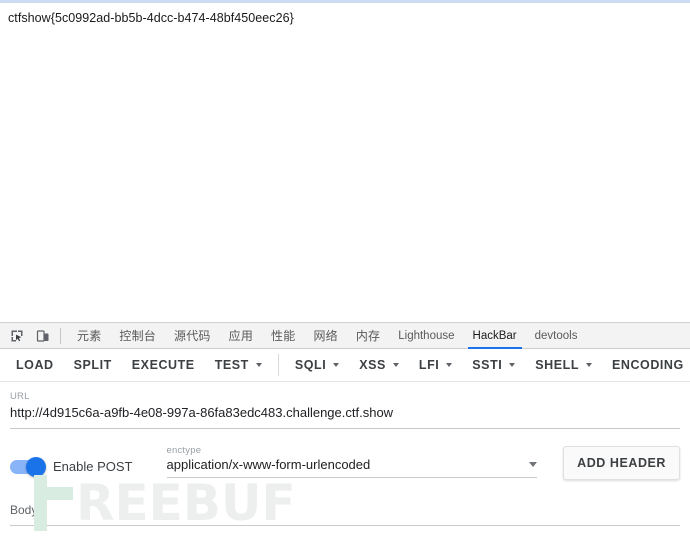 This screenshot has width=690, height=540. Describe the element at coordinates (241, 336) in the screenshot. I see `tab-application: 应用` at that location.